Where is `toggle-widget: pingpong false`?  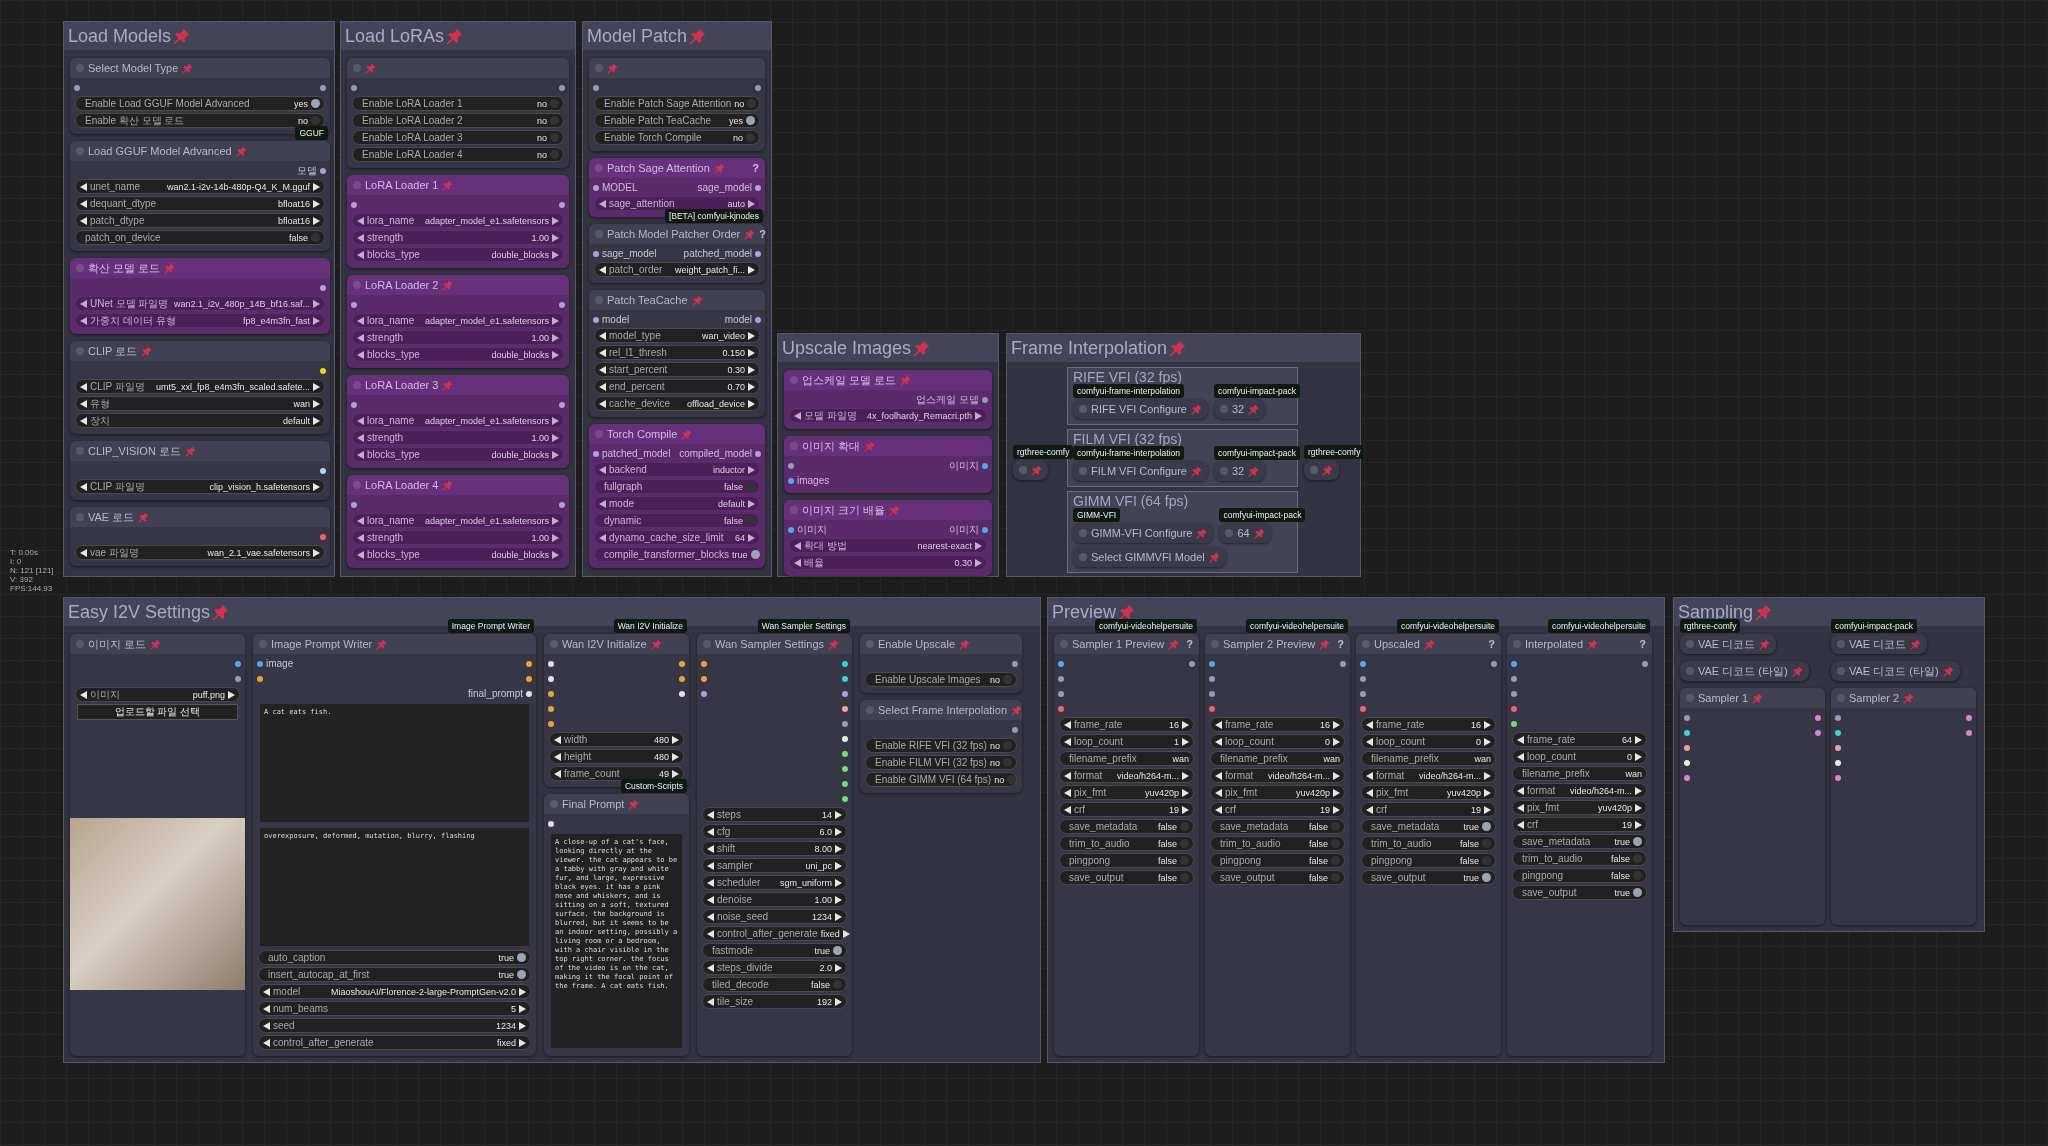
toggle-widget: pingpong false is located at coordinates (1126, 860).